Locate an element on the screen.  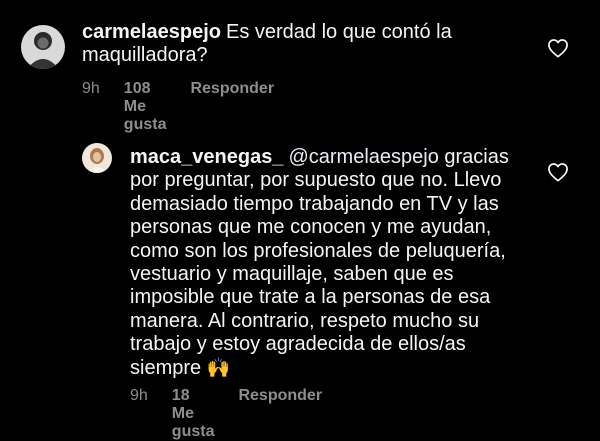
comment-meta: 9h 108 Me gusta Responder is located at coordinates (178, 107).